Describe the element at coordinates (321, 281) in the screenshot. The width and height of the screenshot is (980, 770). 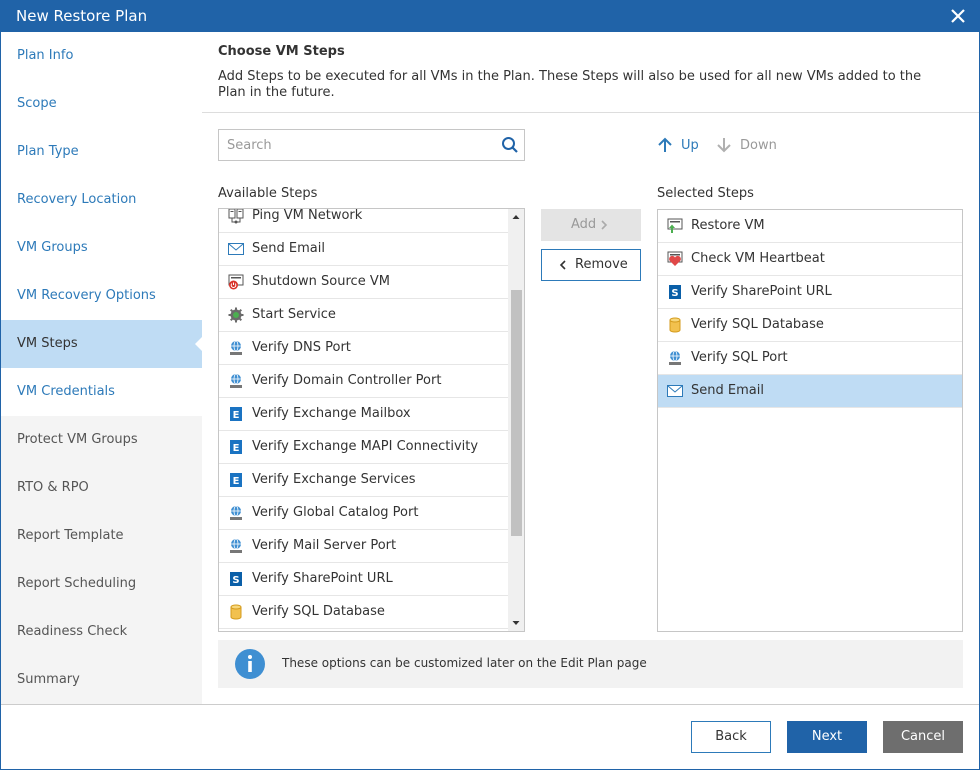
I see `list-item-label: Shutdown Source VM` at that location.